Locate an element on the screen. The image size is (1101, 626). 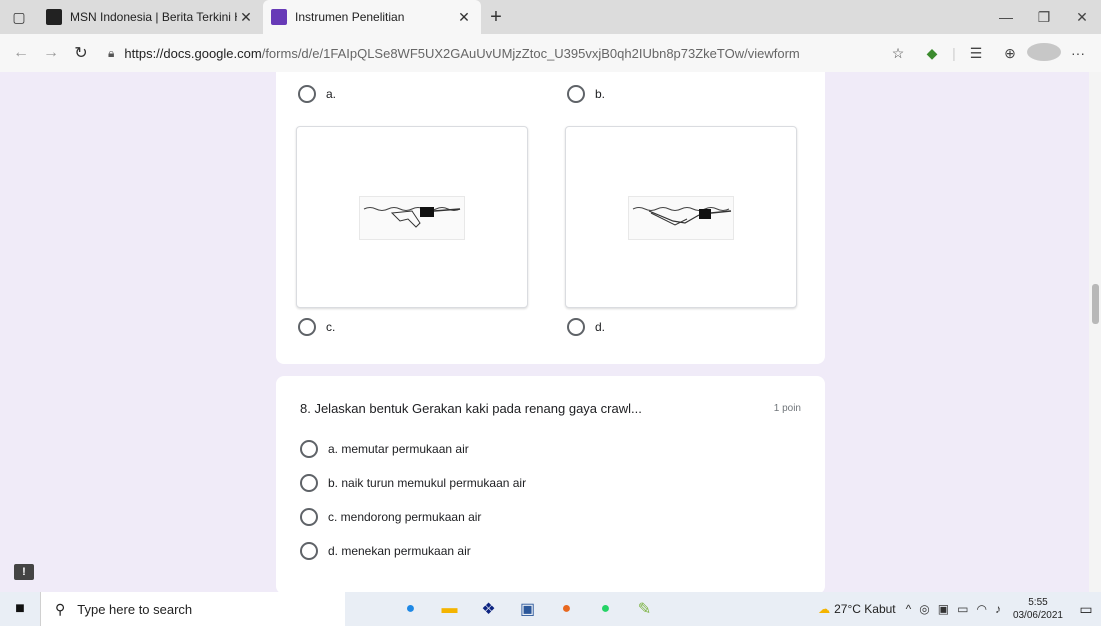
option-c: c. mendorong permukaan air is located at coordinates (390, 517).